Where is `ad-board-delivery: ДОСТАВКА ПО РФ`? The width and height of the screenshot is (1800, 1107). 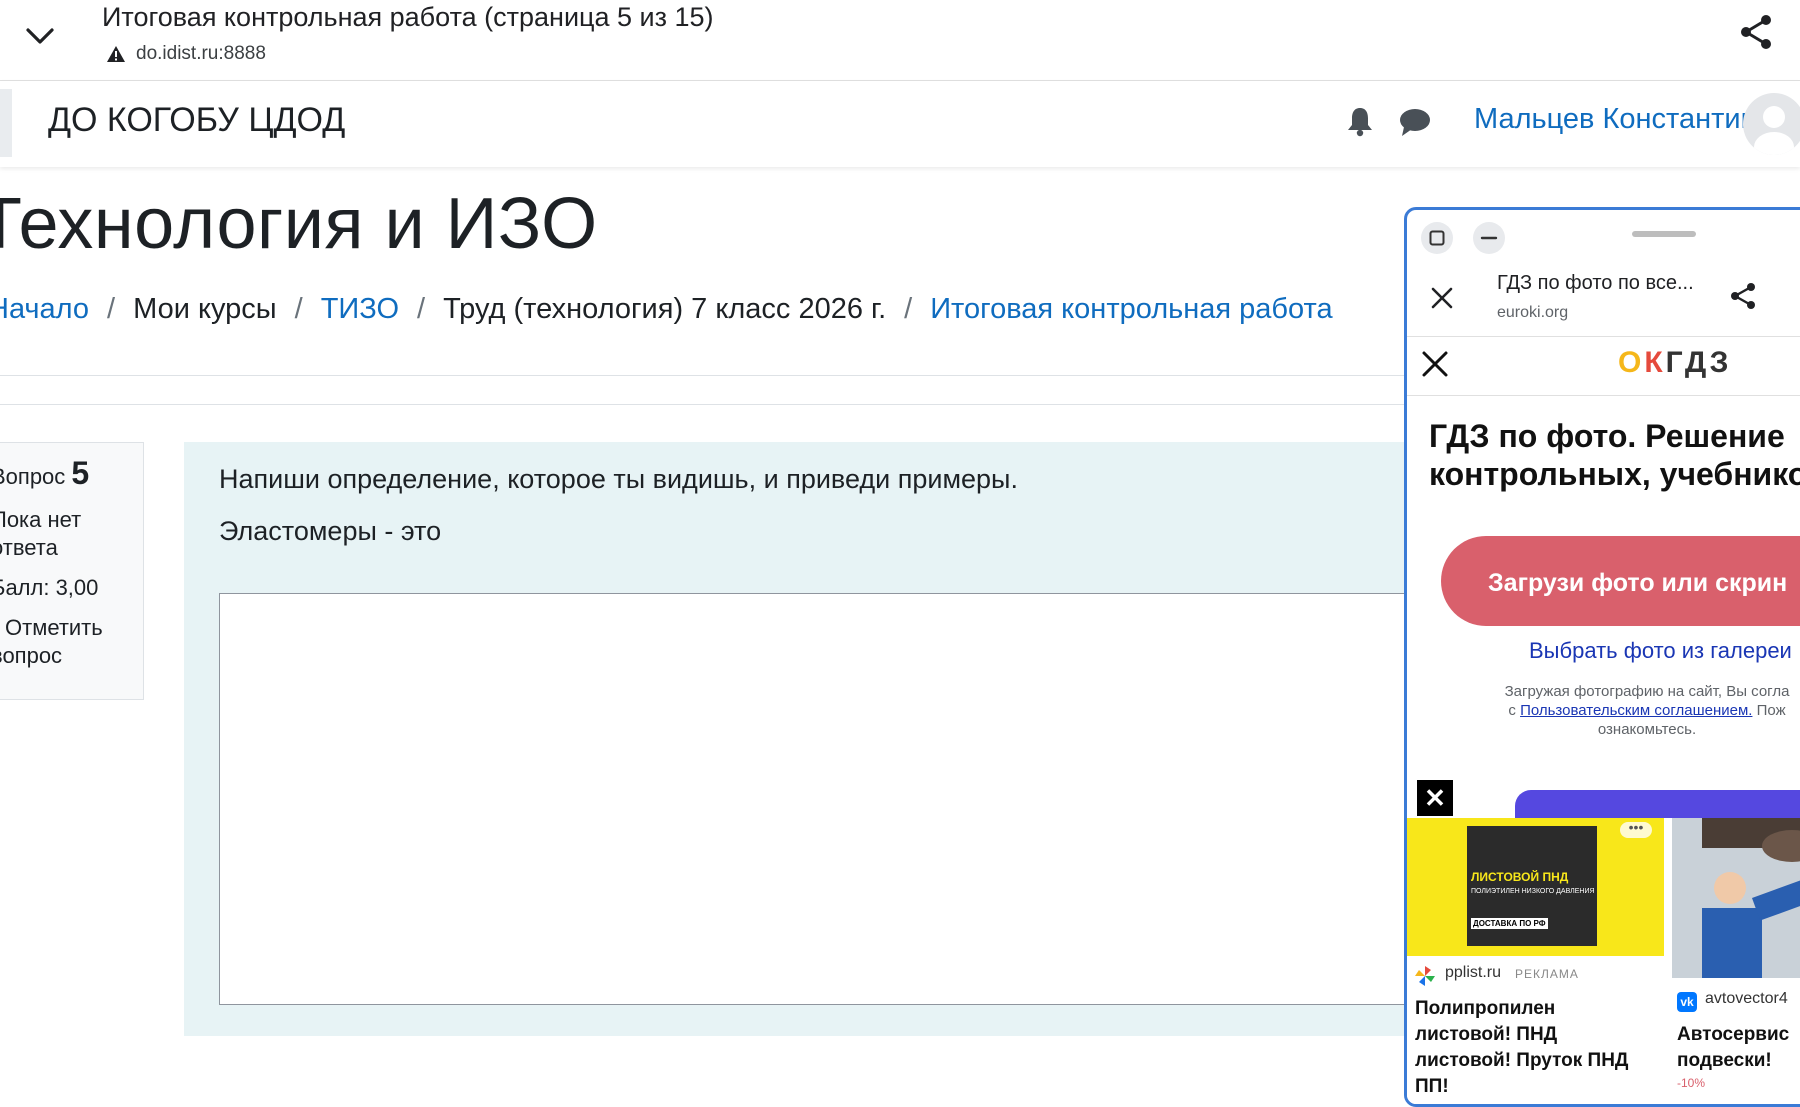 ad-board-delivery: ДОСТАВКА ПО РФ is located at coordinates (1509, 923).